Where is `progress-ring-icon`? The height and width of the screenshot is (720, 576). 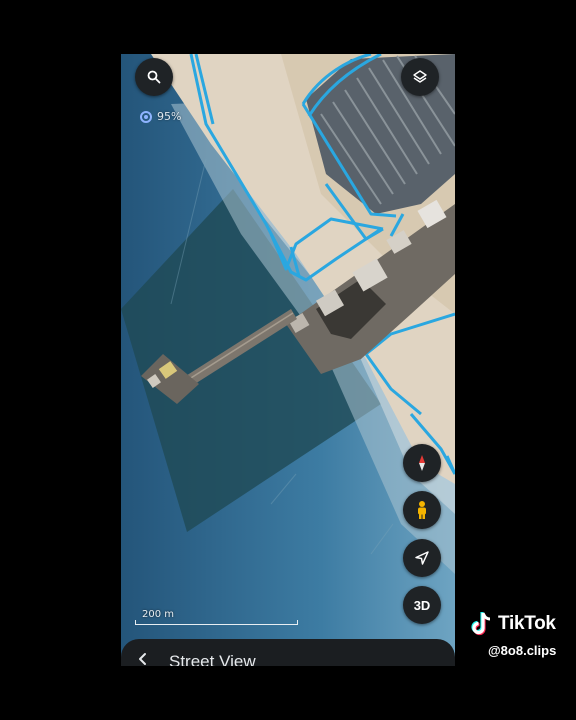
progress-ring-icon is located at coordinates (146, 116).